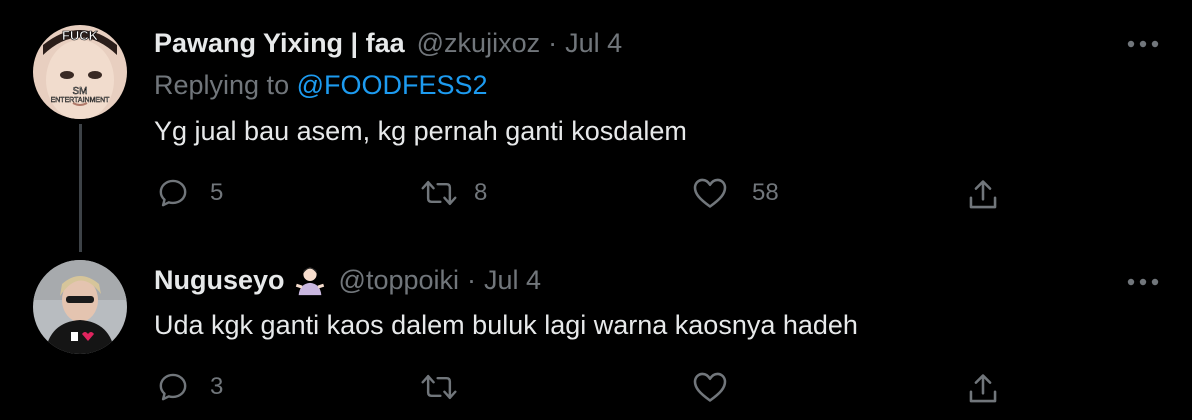 The image size is (1192, 420). I want to click on avatar: FUCK SM ENTERTAINMENT, so click(80, 72).